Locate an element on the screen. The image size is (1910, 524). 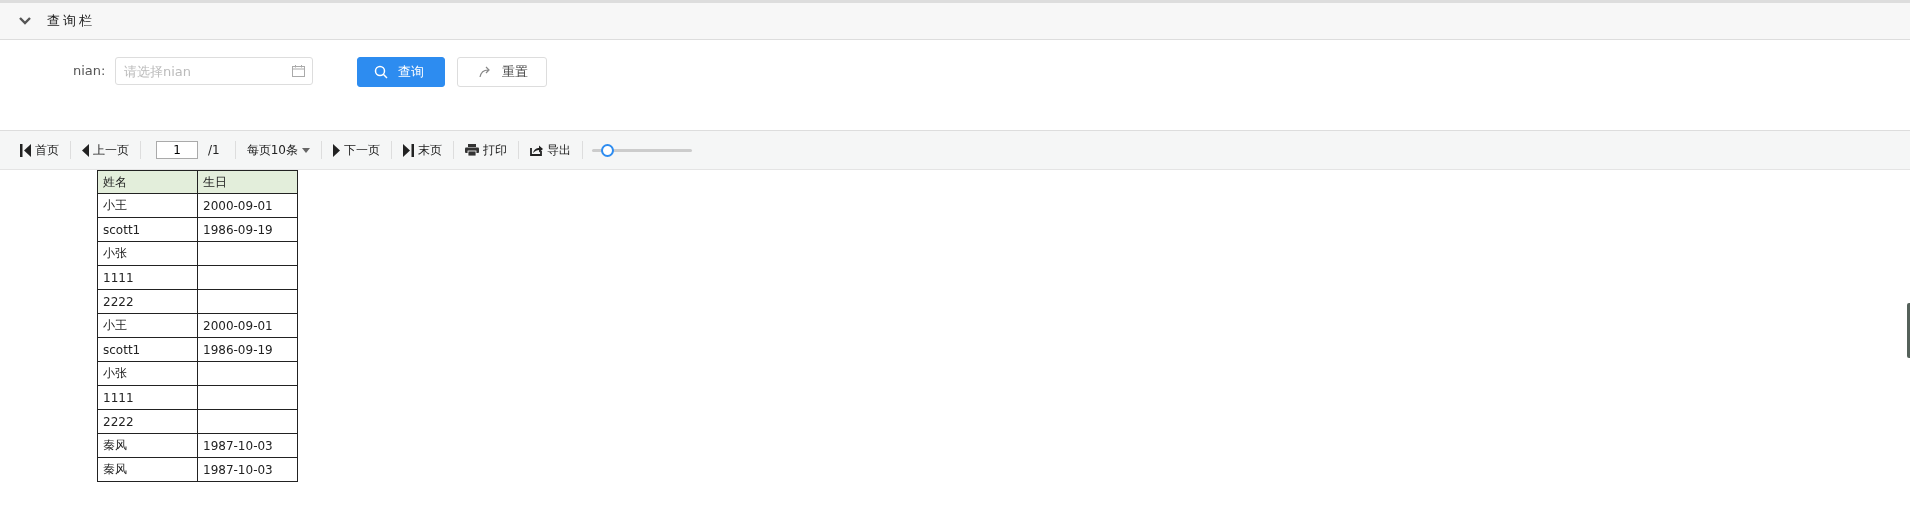
chevron-icon is located at coordinates (25, 21).